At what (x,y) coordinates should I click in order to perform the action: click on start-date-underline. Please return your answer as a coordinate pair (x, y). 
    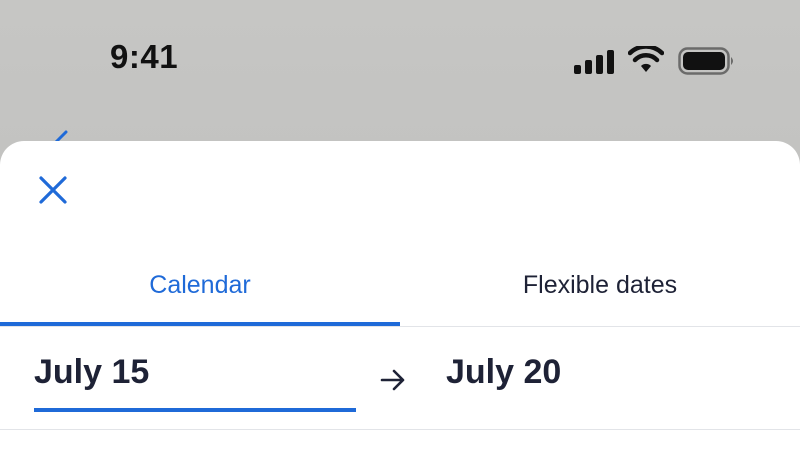
    Looking at the image, I should click on (195, 410).